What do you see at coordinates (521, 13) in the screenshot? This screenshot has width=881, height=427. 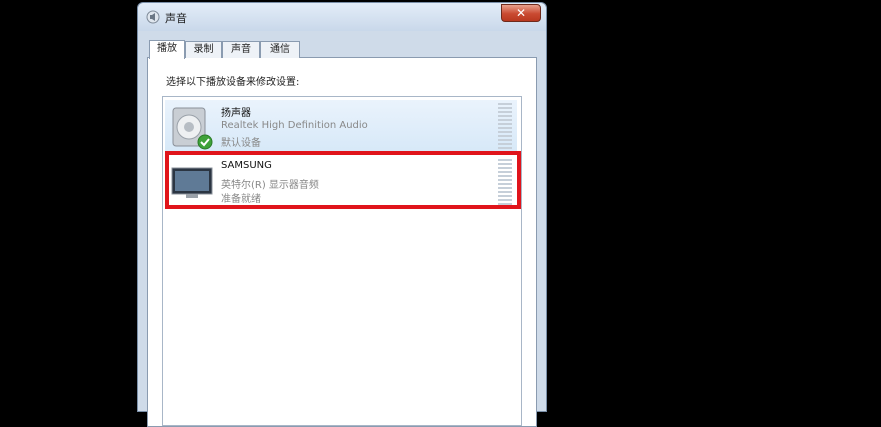 I see `close-button: ✕` at bounding box center [521, 13].